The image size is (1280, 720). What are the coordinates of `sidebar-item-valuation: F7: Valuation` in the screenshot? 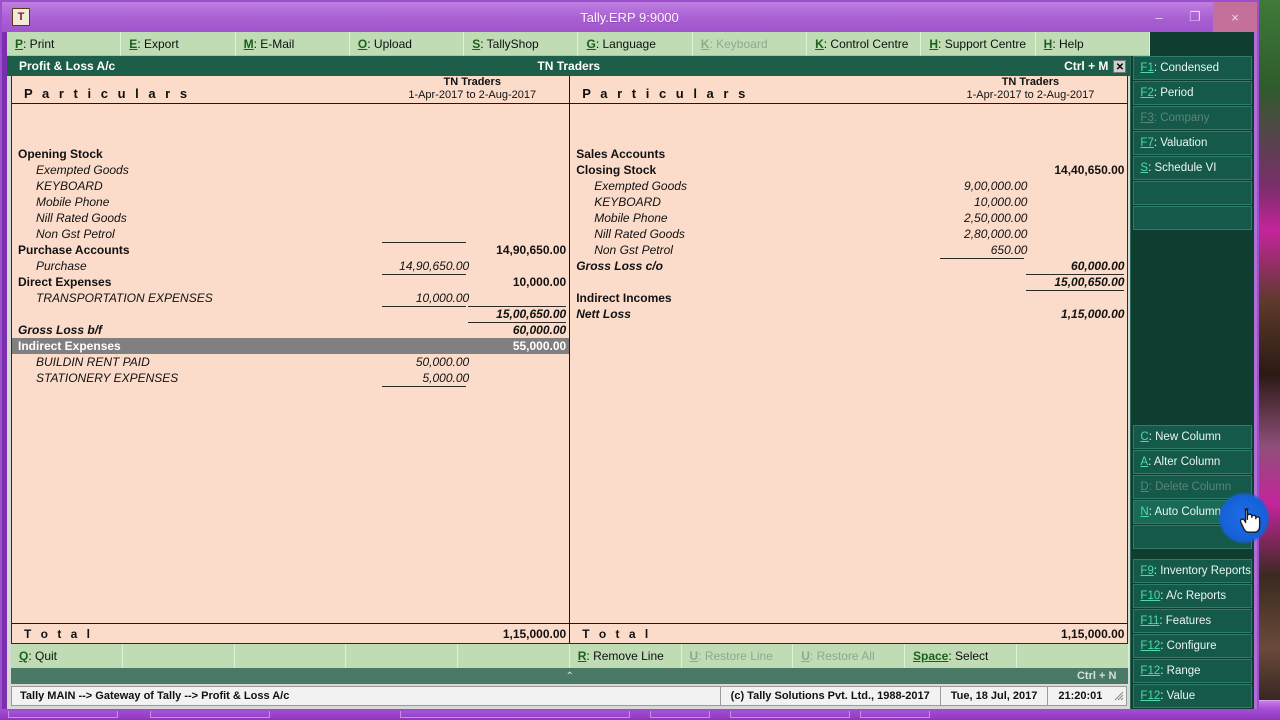 It's located at (1192, 143).